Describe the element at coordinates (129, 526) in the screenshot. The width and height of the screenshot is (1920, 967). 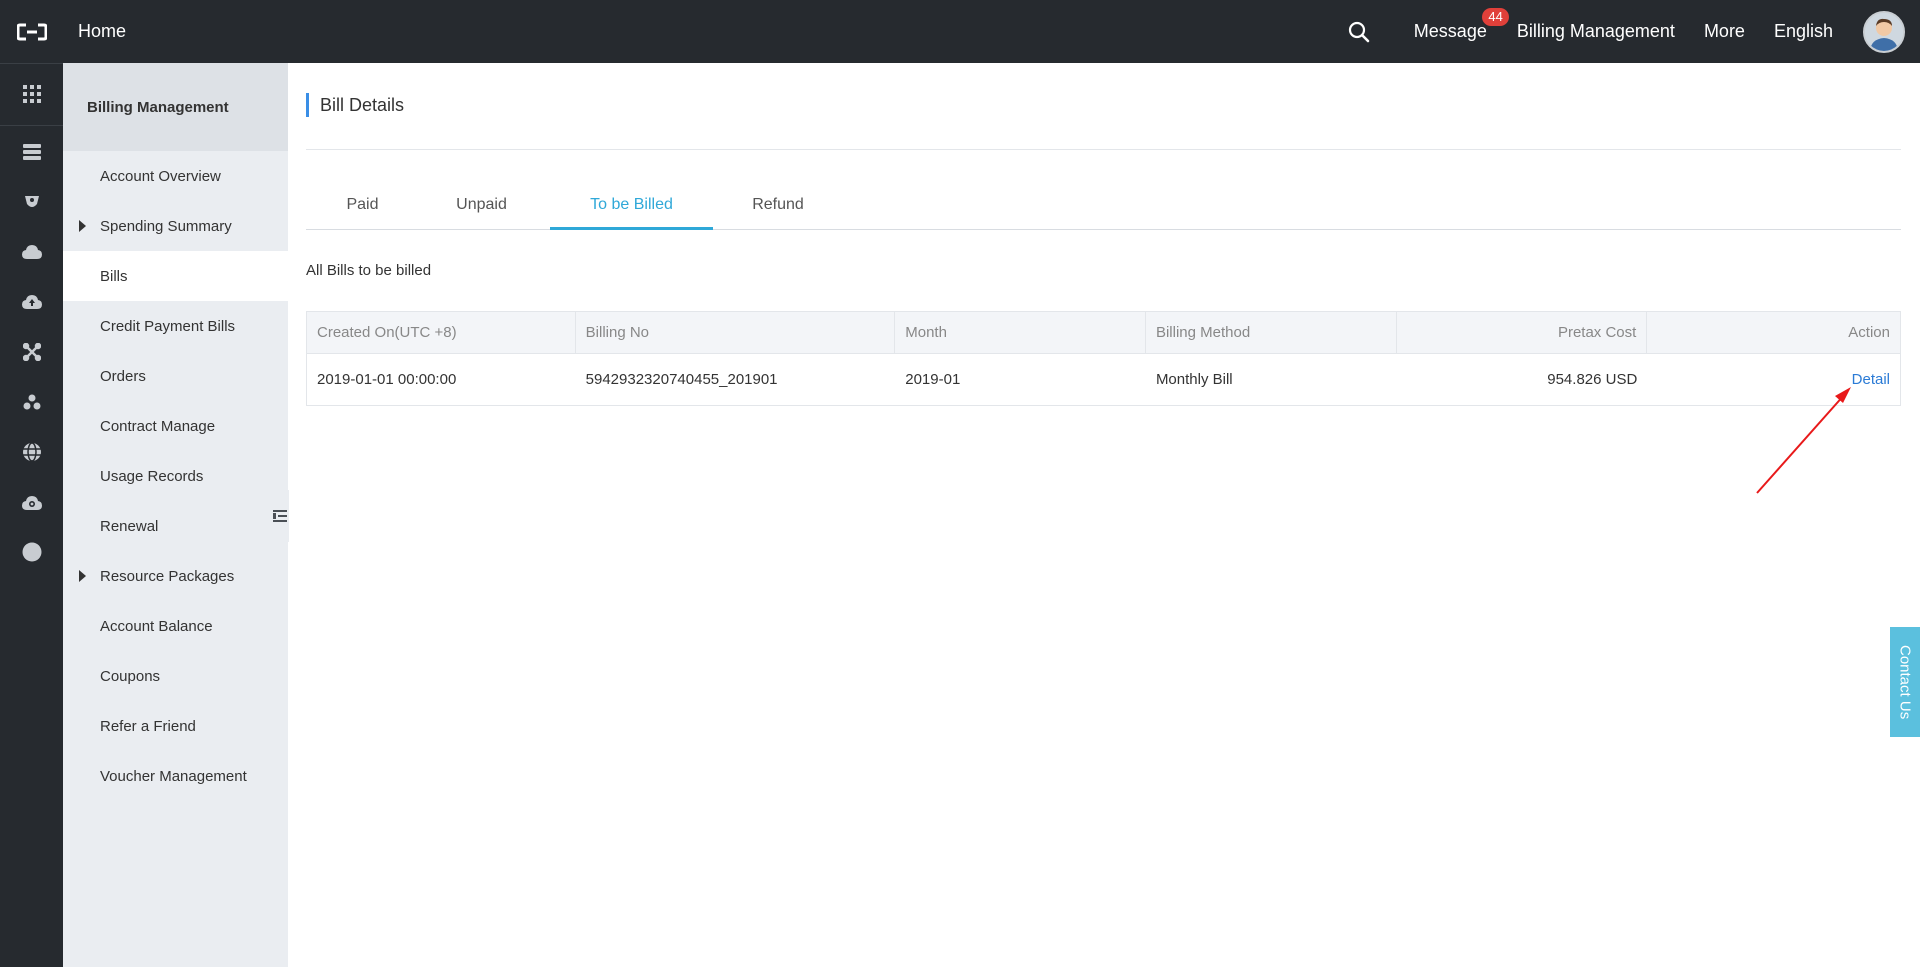
I see `sidebar-item-label: Renewal` at that location.